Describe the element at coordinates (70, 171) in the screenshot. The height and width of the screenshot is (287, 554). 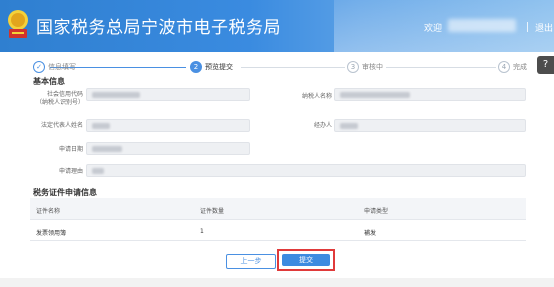
I see `label-reason: 申请理由` at that location.